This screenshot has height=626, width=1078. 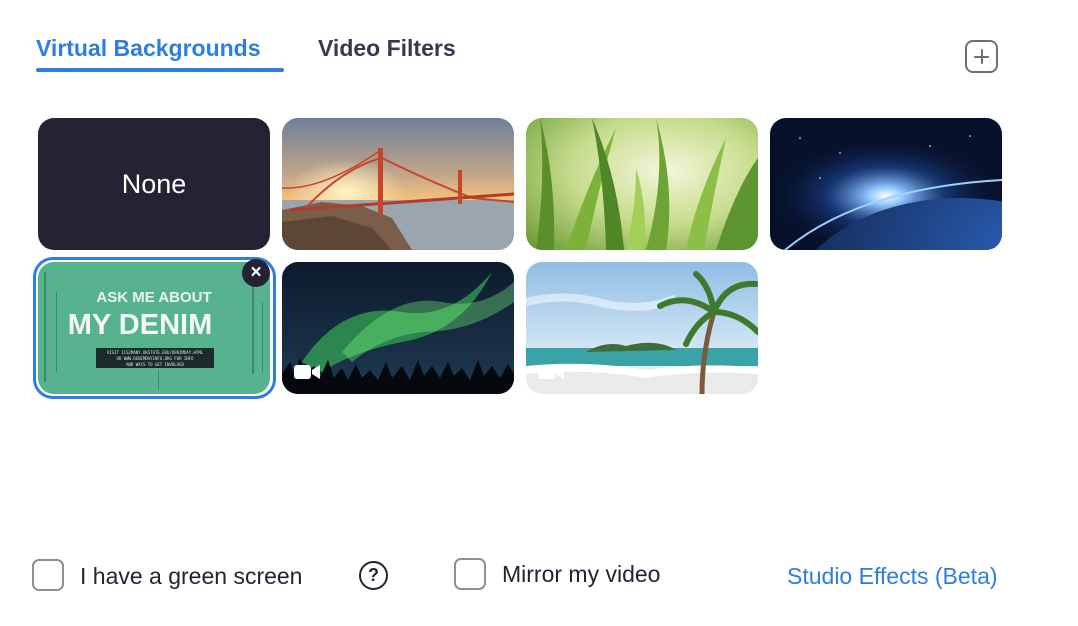 I want to click on grass-image, so click(x=642, y=184).